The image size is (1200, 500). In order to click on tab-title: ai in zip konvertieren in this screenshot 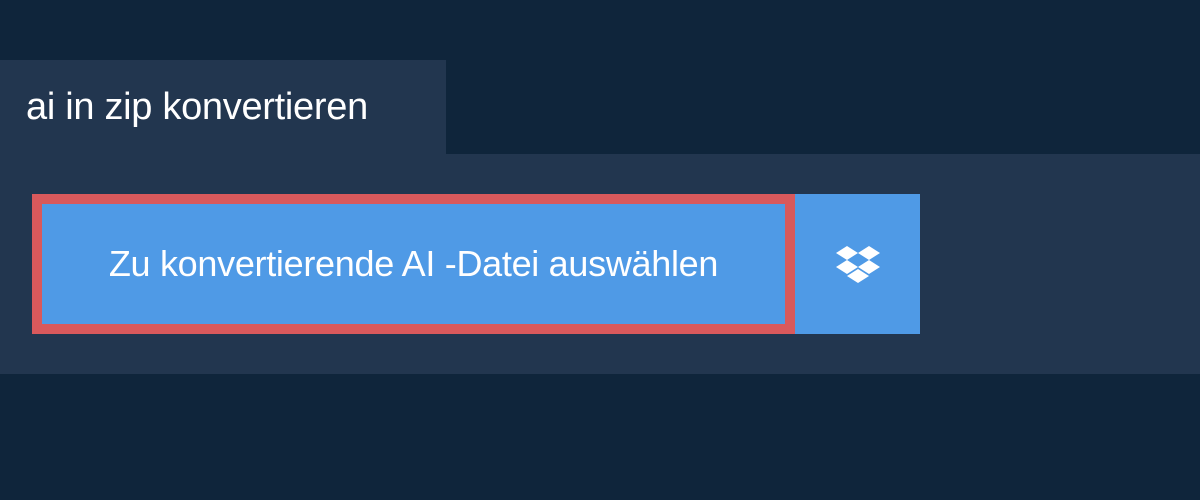, I will do `click(197, 106)`.